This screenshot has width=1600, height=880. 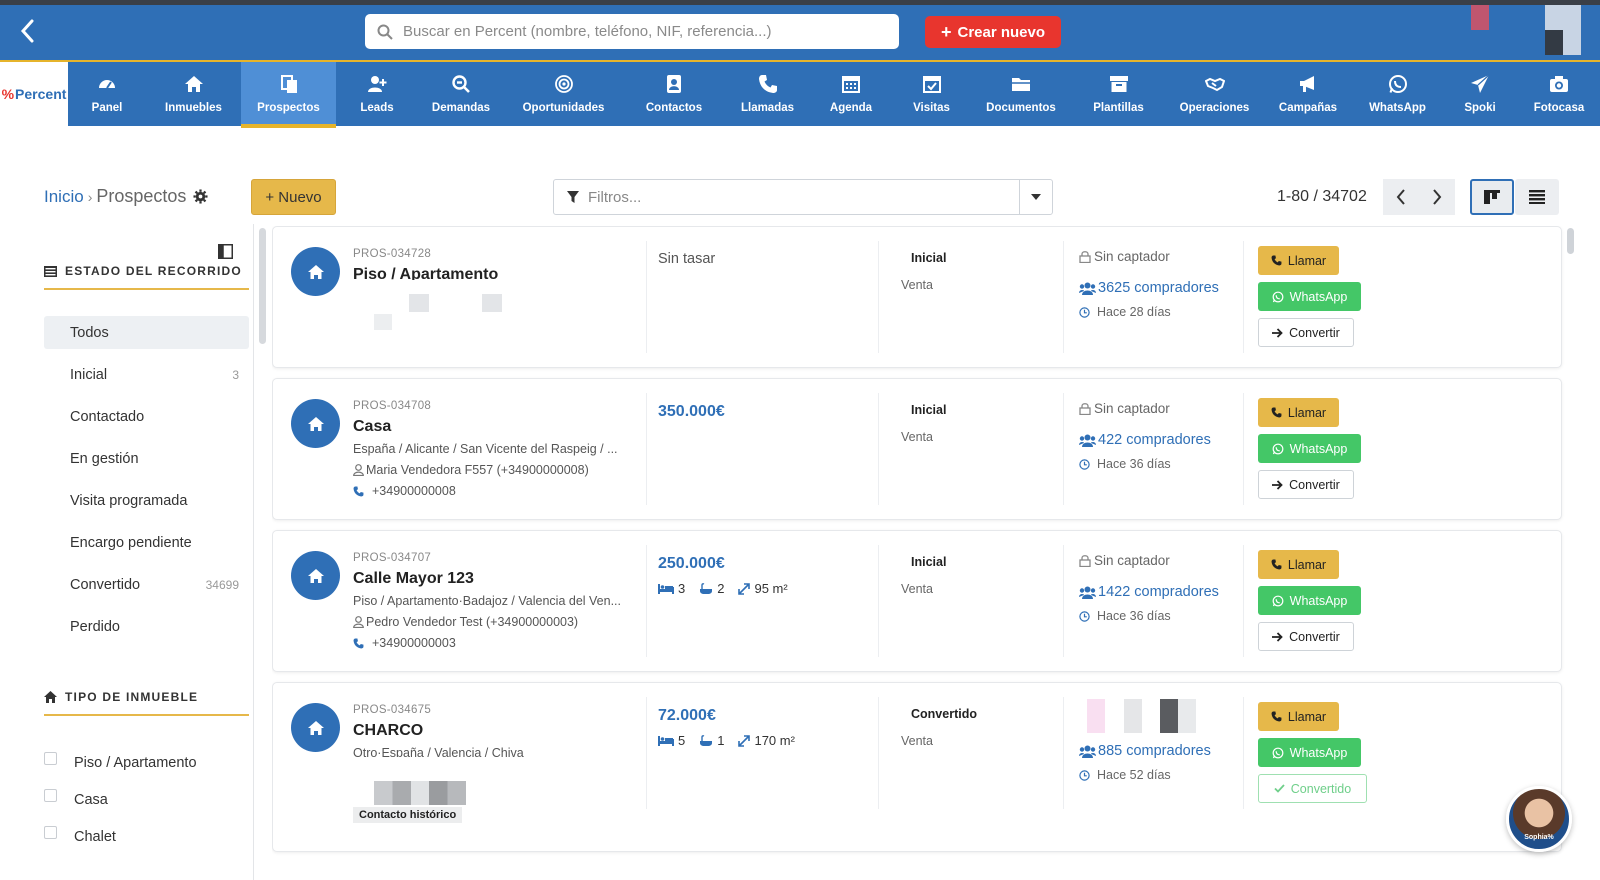 What do you see at coordinates (1322, 196) in the screenshot?
I see `pagination-info: 1-80 / 34702` at bounding box center [1322, 196].